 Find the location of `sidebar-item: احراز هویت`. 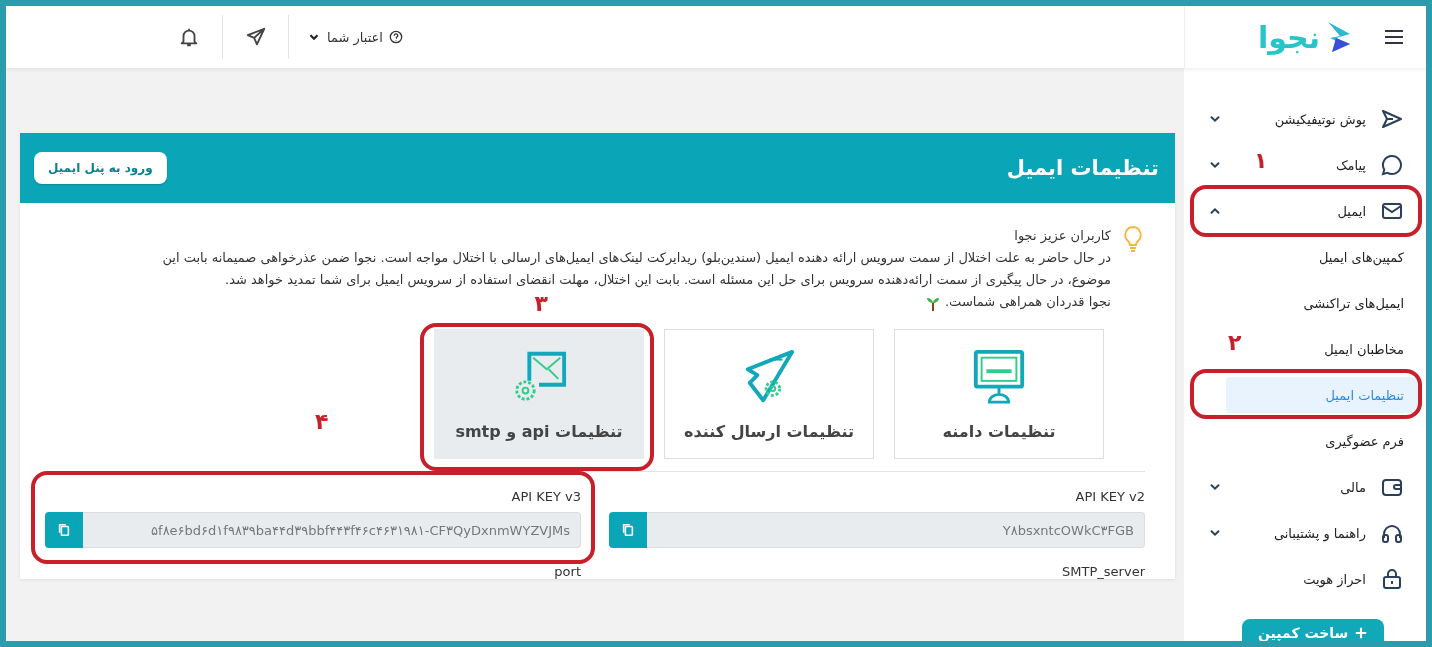

sidebar-item: احراز هویت is located at coordinates (1306, 579).